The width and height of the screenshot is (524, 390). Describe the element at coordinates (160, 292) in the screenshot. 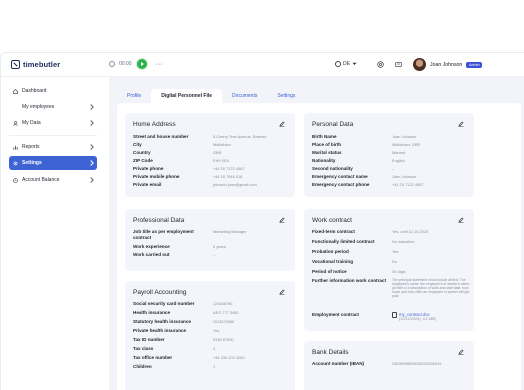

I see `card-title: Payroll Accounting` at that location.